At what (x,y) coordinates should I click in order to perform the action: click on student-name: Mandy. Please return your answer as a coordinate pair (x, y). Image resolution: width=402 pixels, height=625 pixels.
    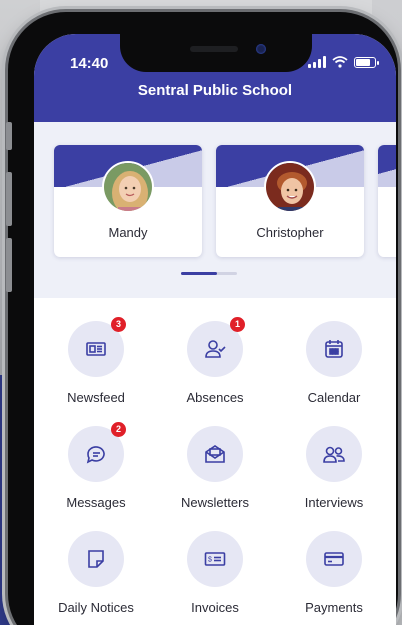
    Looking at the image, I should click on (128, 232).